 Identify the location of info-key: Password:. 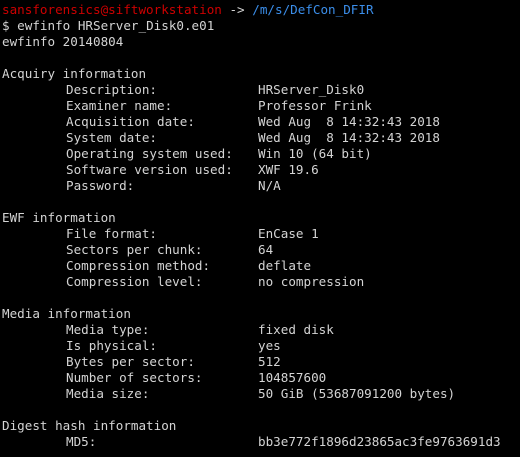
(100, 185).